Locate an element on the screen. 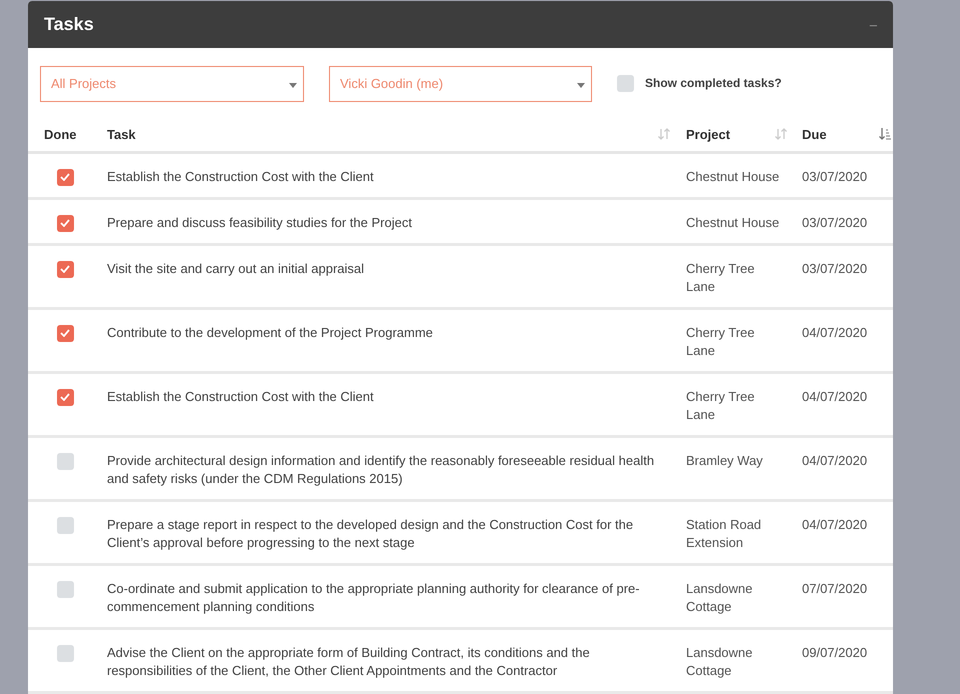 The height and width of the screenshot is (694, 960). column-header: Task is located at coordinates (121, 134).